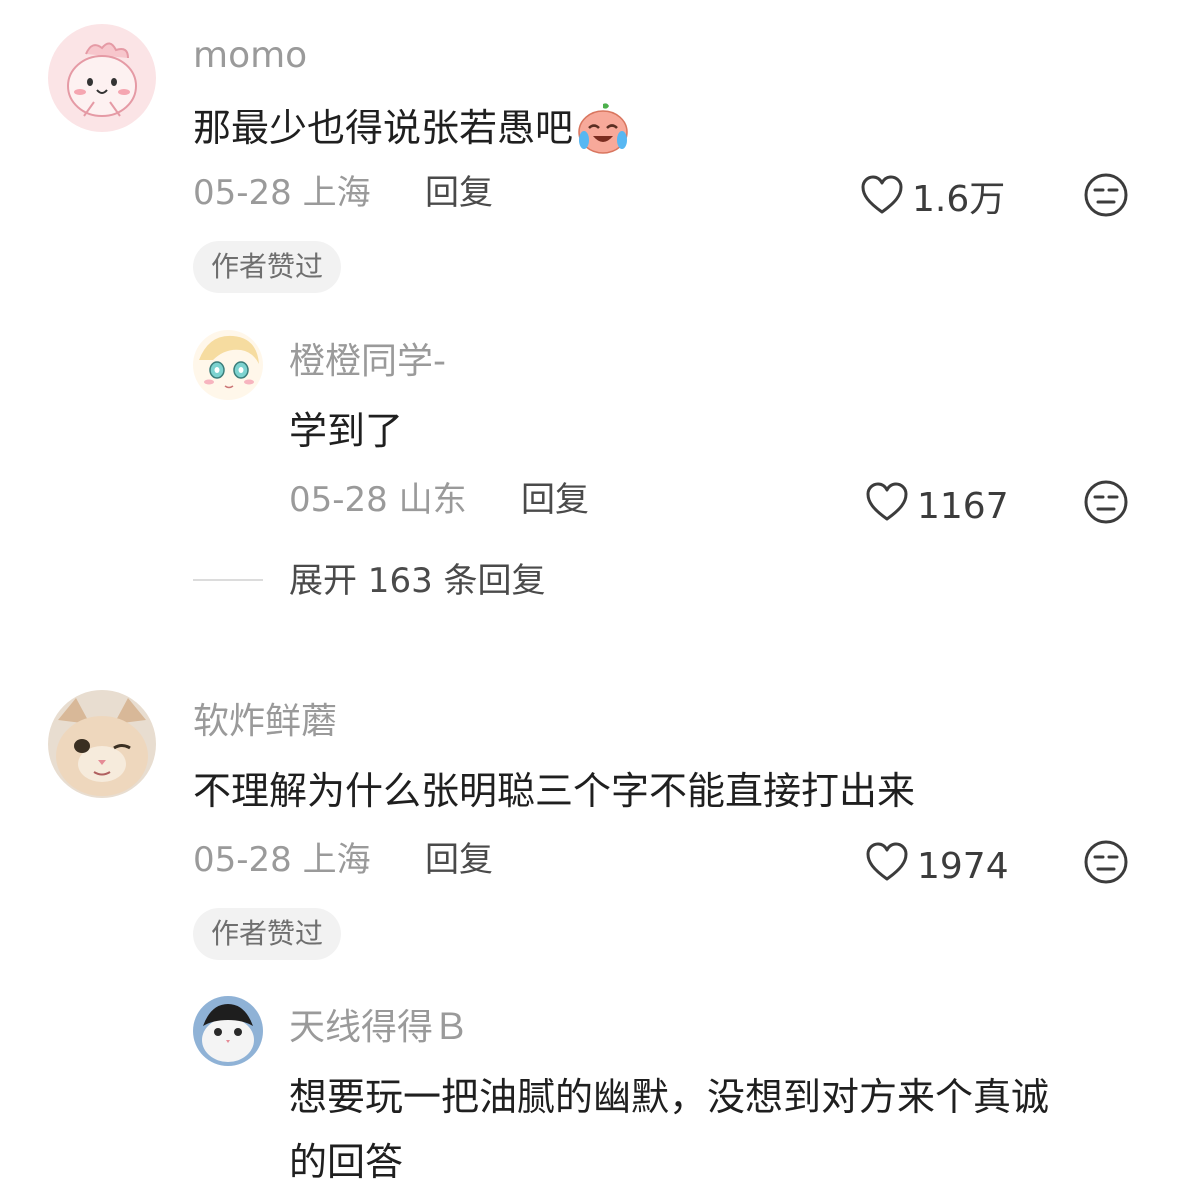  I want to click on like-count: 1974, so click(963, 866).